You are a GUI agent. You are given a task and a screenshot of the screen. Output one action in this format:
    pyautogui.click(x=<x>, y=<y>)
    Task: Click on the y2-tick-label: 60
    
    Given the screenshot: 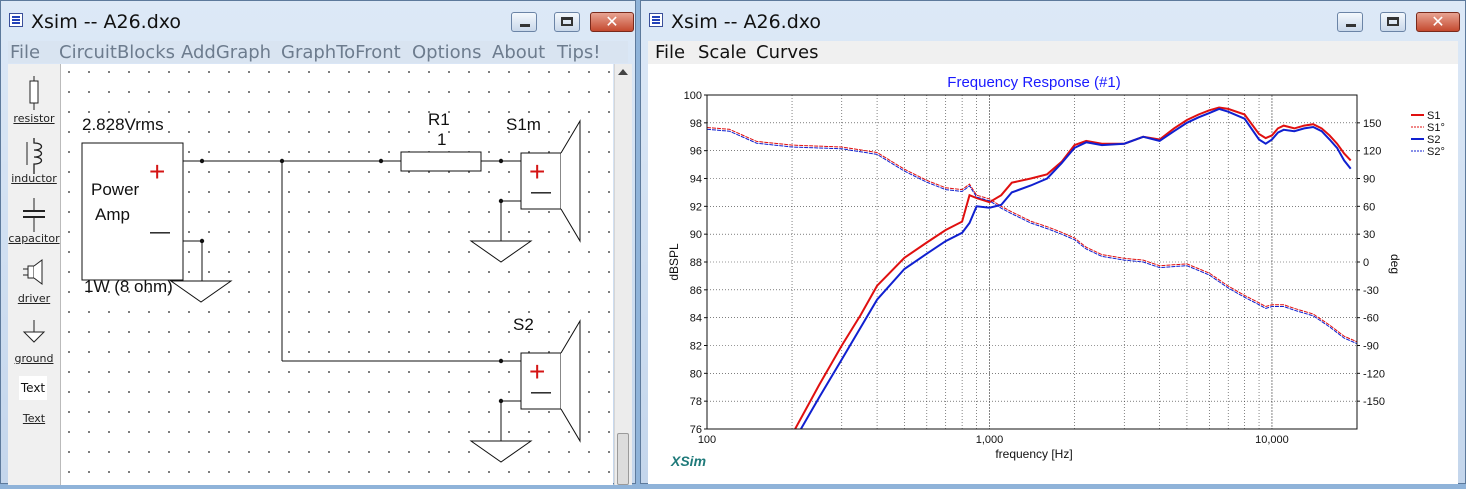 What is the action you would take?
    pyautogui.click(x=1369, y=207)
    